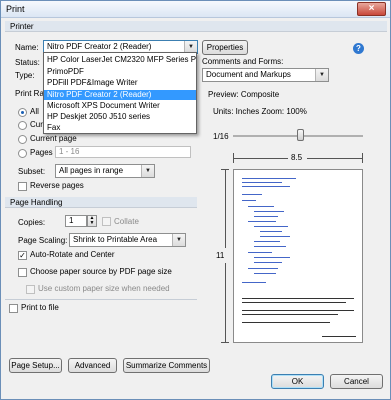 This screenshot has width=391, height=400. What do you see at coordinates (72, 254) in the screenshot?
I see `auto-rotate-label: Auto-Rotate and Center` at bounding box center [72, 254].